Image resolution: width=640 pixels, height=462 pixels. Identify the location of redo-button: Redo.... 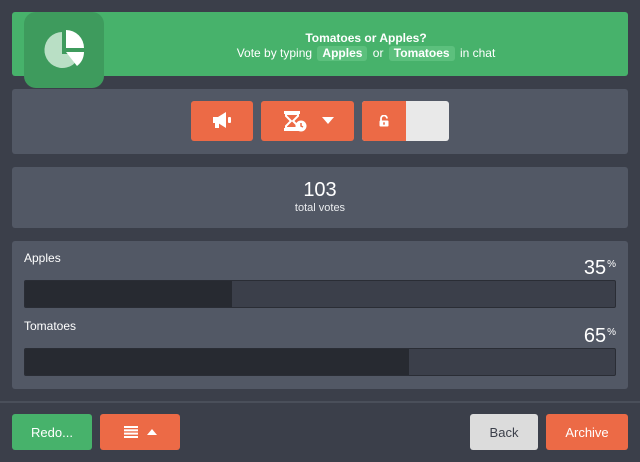
(52, 432).